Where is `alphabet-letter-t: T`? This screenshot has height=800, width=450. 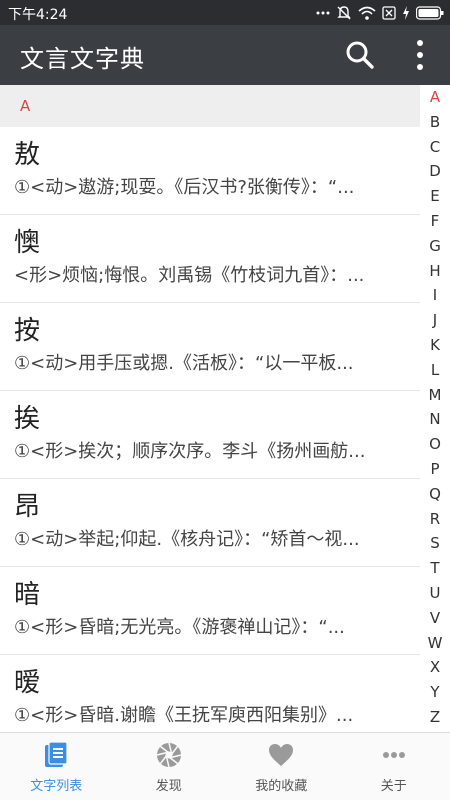
alphabet-letter-t: T is located at coordinates (435, 568).